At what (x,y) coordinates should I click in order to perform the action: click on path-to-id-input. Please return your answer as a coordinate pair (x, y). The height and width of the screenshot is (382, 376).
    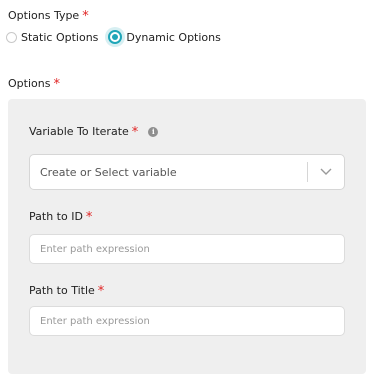
    Looking at the image, I should click on (187, 249).